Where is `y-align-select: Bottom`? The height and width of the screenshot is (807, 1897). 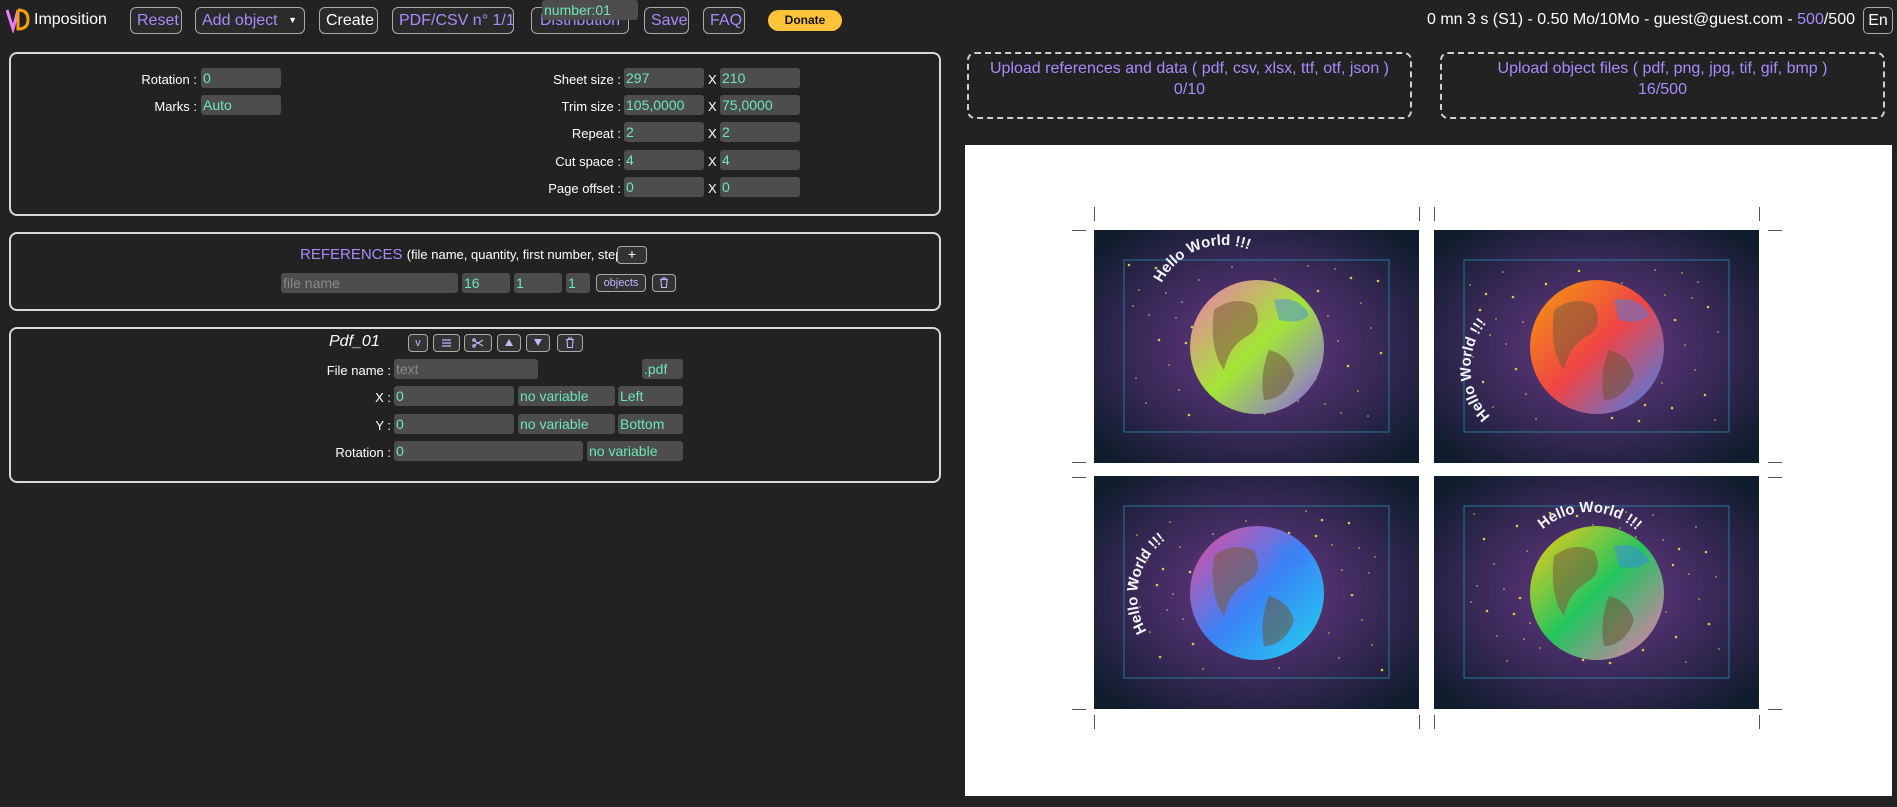
y-align-select: Bottom is located at coordinates (650, 424).